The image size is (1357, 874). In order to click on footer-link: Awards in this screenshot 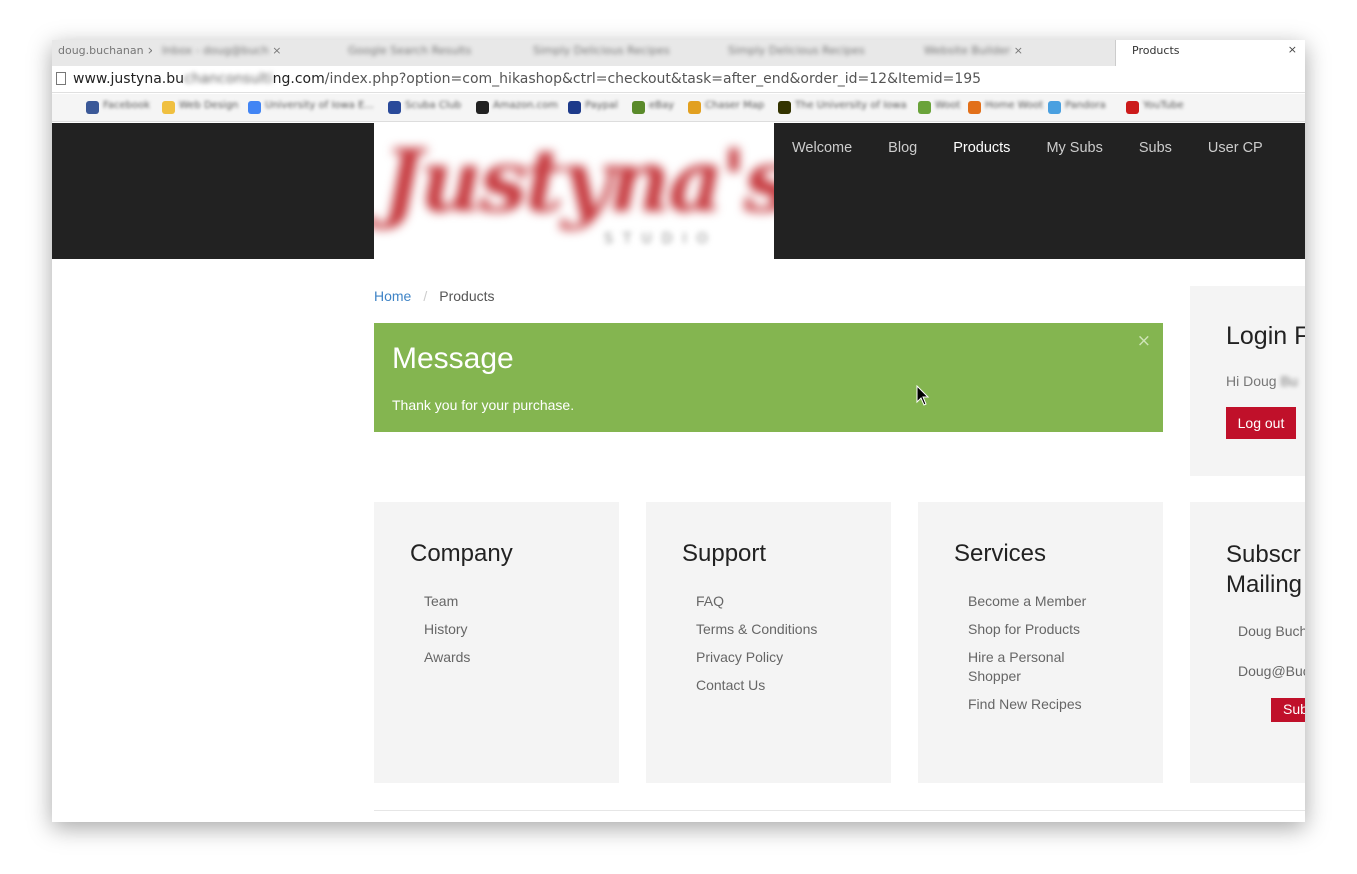, I will do `click(494, 657)`.